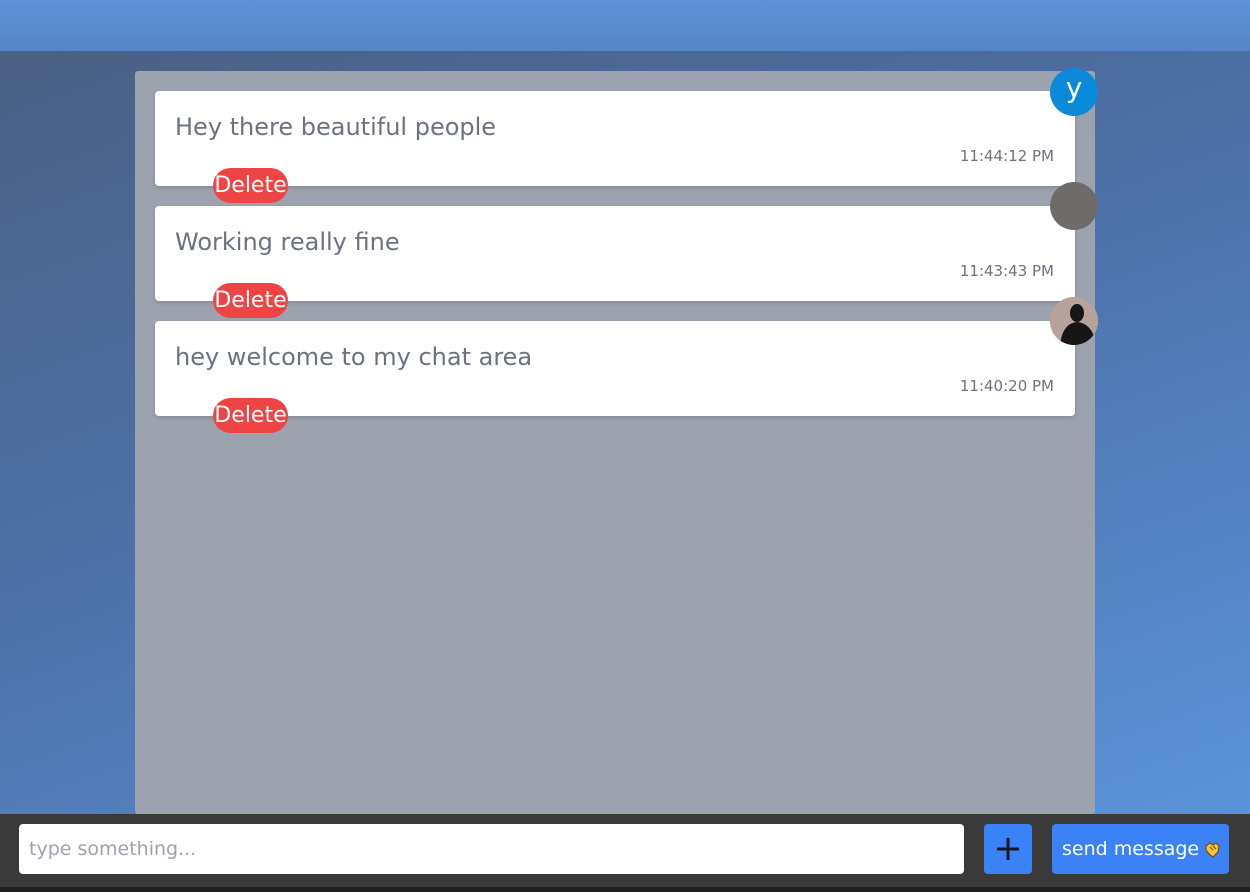 This screenshot has width=1250, height=892. What do you see at coordinates (615, 262) in the screenshot?
I see `message-card: Working really fine 11:43:43 PM Delete` at bounding box center [615, 262].